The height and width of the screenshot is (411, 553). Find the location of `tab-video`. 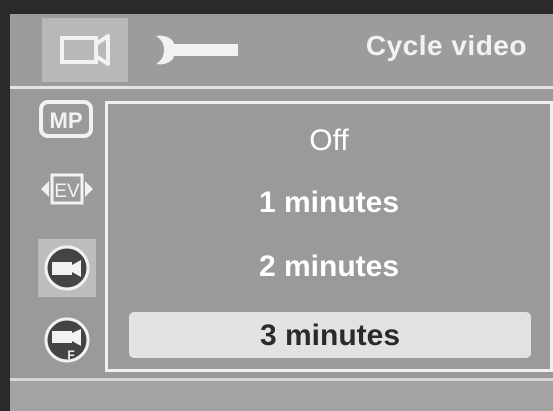

tab-video is located at coordinates (85, 50).